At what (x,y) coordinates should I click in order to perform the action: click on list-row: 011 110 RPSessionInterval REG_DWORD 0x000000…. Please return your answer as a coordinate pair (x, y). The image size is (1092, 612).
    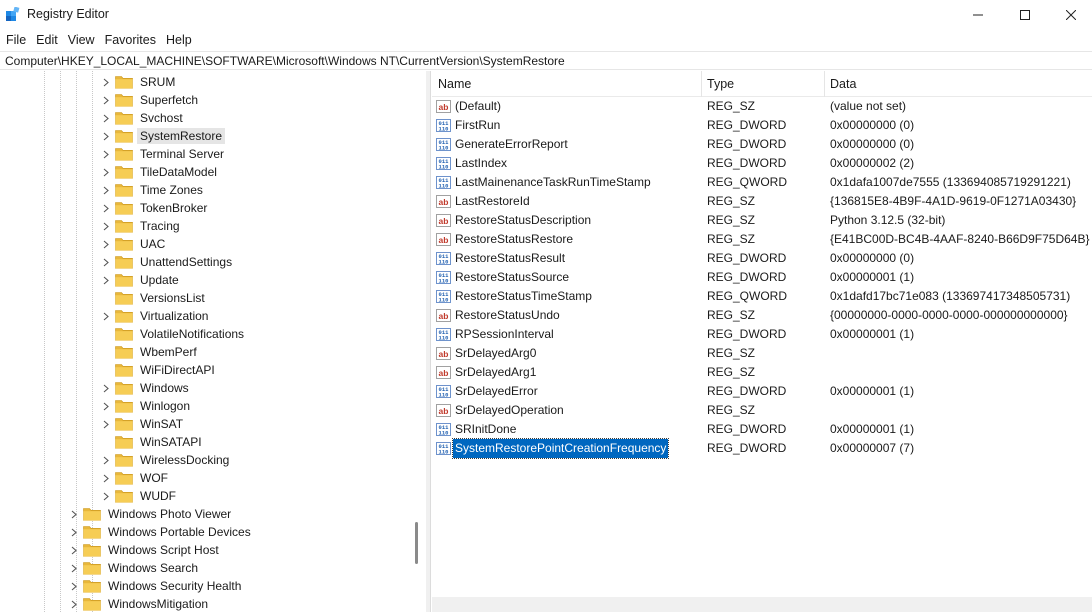
    Looking at the image, I should click on (762, 334).